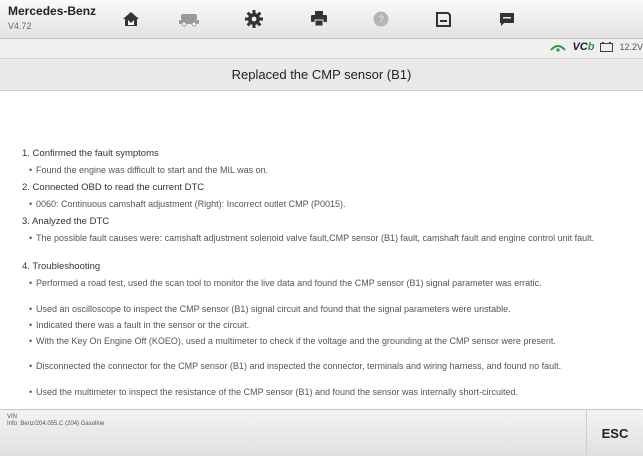  What do you see at coordinates (61, 266) in the screenshot?
I see `section-heading: 4. Troubleshooting` at bounding box center [61, 266].